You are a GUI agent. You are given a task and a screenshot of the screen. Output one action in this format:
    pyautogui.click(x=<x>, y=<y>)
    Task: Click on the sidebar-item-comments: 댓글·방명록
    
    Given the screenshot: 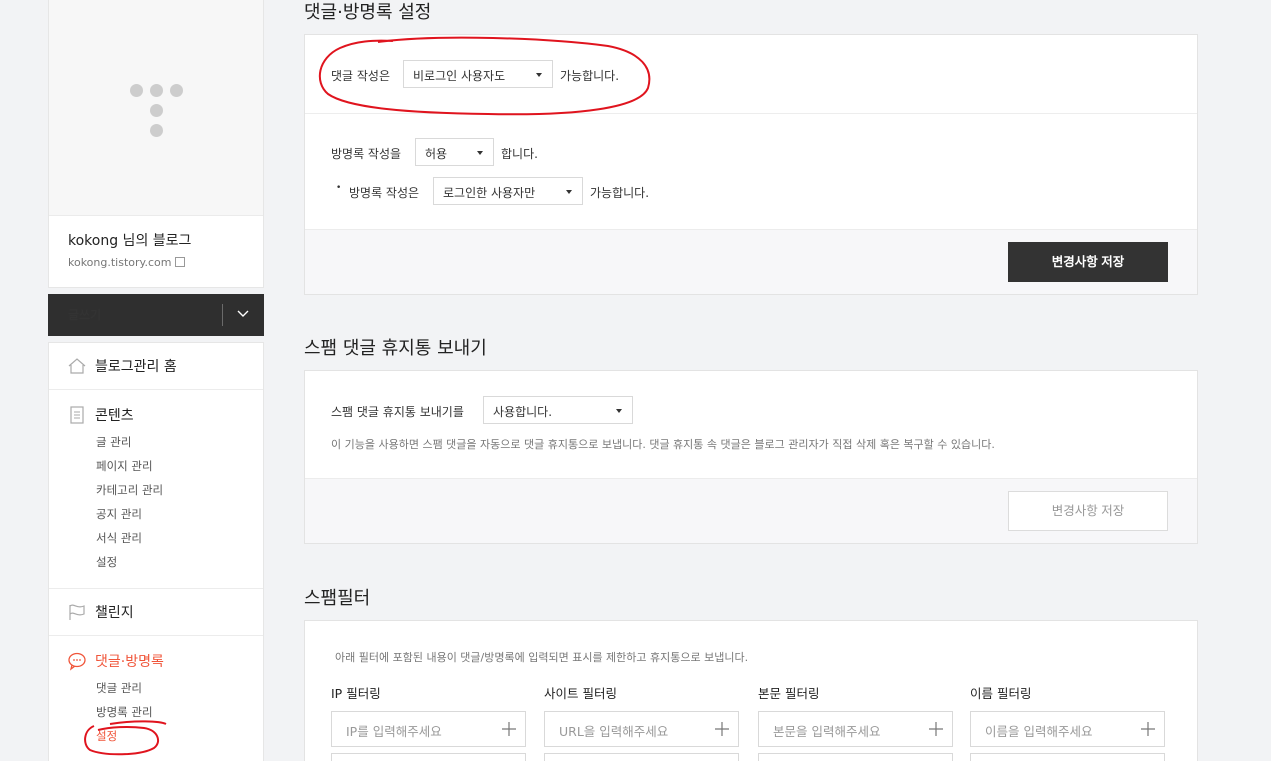 What is the action you would take?
    pyautogui.click(x=129, y=661)
    